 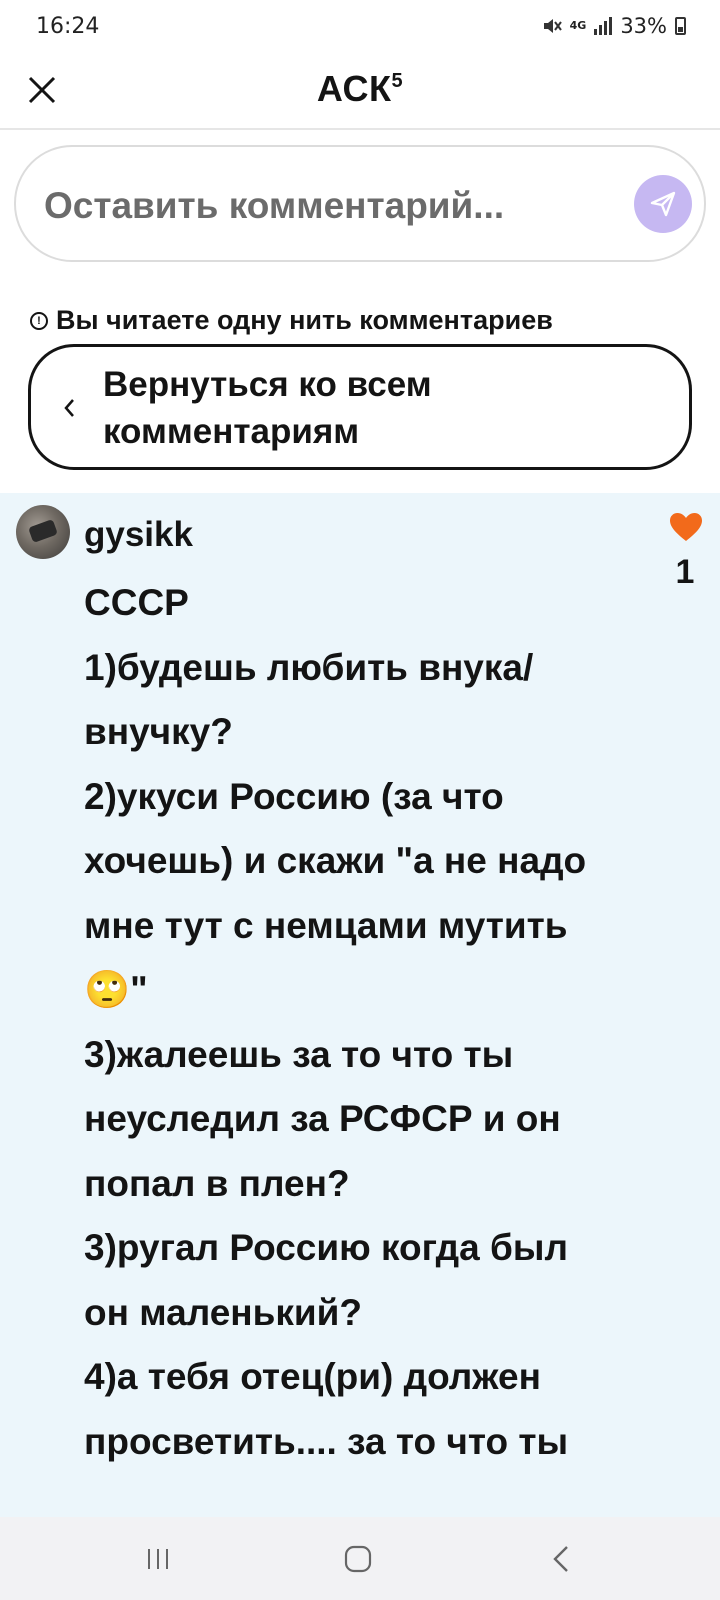 I want to click on thread-notice-text: Вы читаете одну нить комментариев, so click(x=304, y=320).